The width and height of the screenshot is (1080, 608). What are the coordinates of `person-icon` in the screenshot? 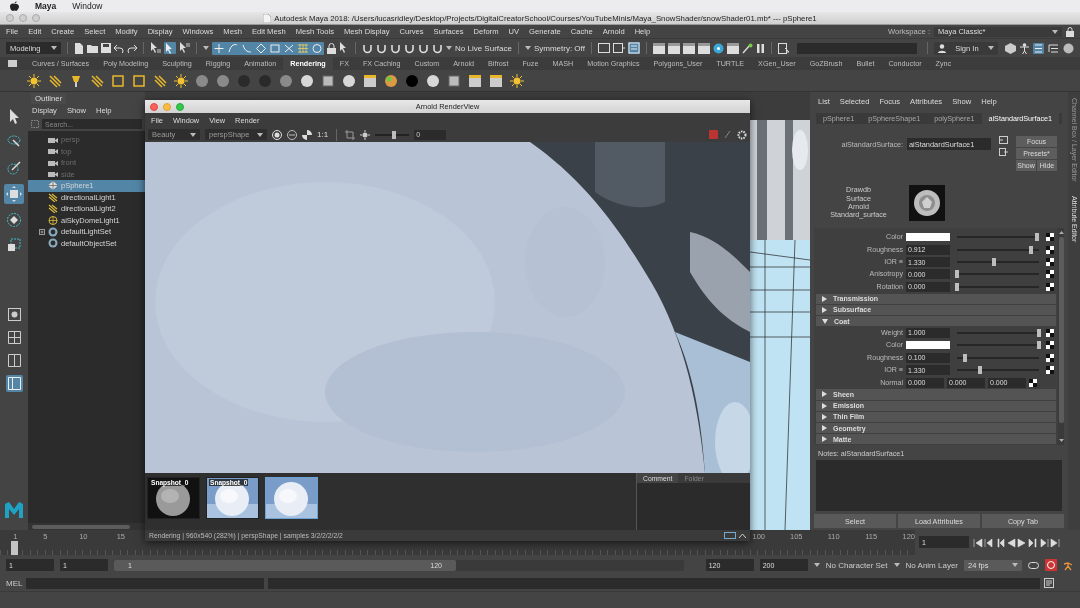 It's located at (1024, 48).